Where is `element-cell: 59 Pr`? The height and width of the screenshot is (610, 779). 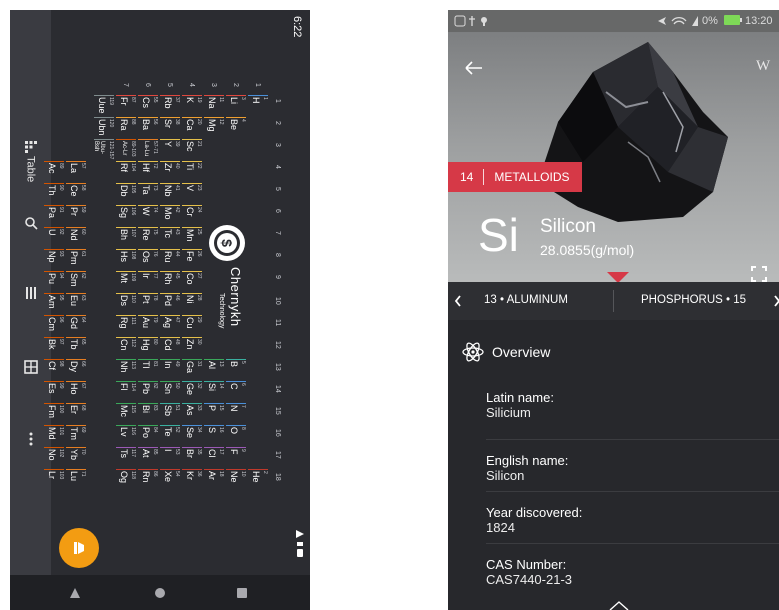
element-cell: 59 Pr is located at coordinates (76, 216).